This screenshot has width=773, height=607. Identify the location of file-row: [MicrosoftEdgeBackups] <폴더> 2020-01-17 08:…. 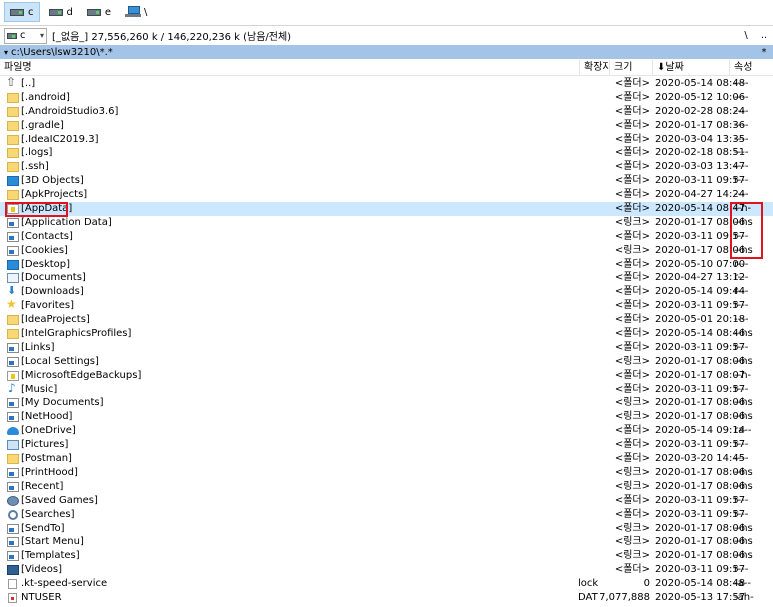
(386, 376).